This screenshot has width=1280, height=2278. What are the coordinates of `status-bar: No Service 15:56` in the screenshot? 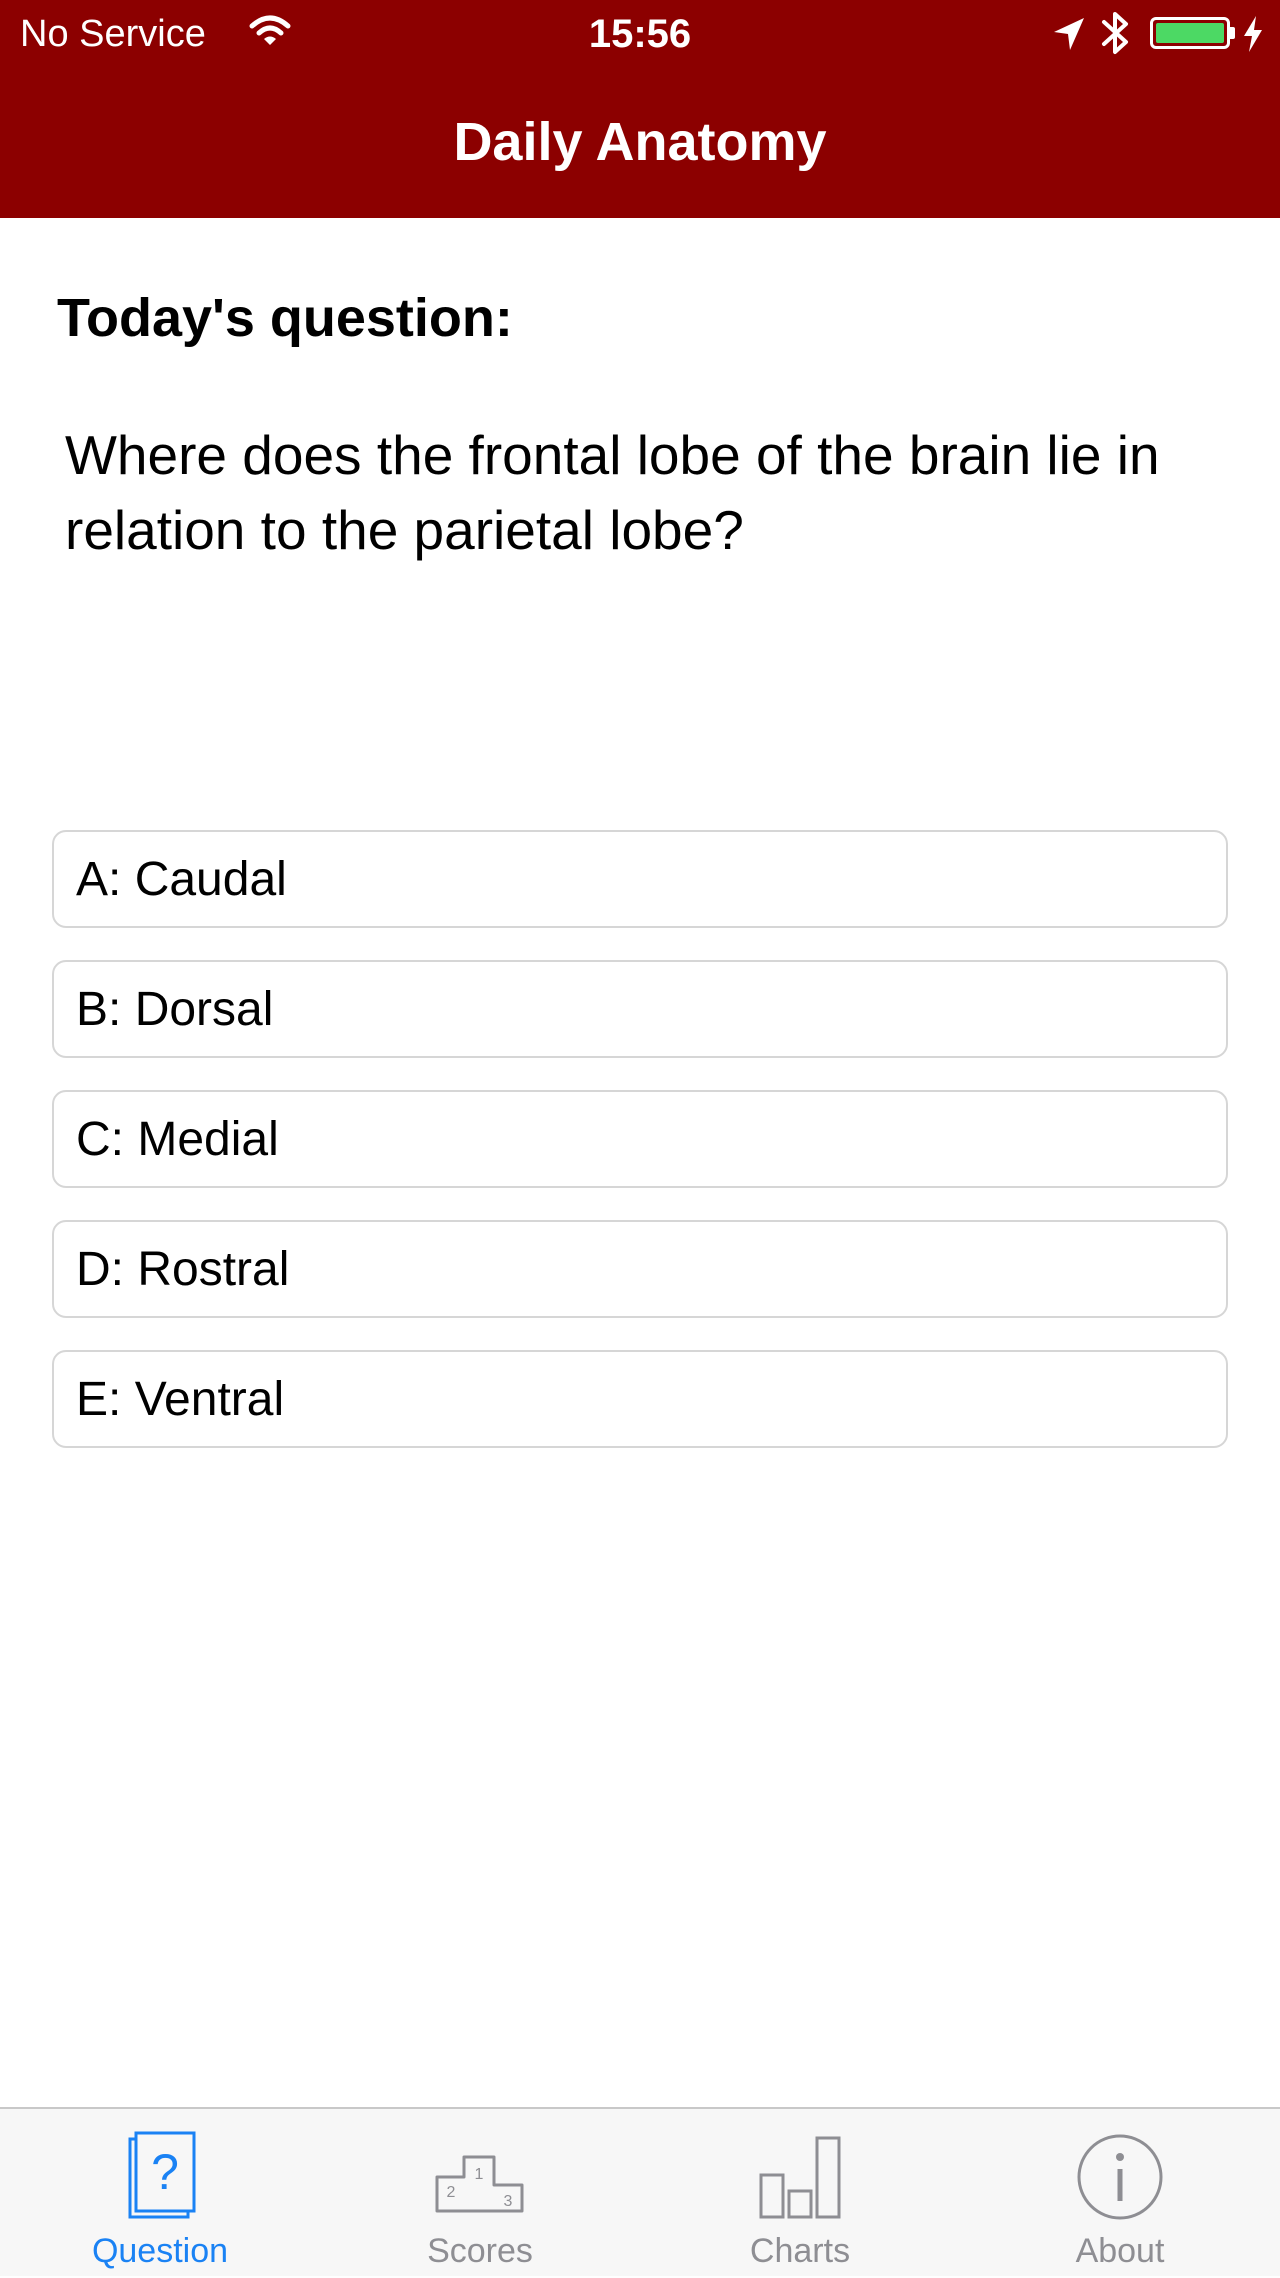 It's located at (640, 35).